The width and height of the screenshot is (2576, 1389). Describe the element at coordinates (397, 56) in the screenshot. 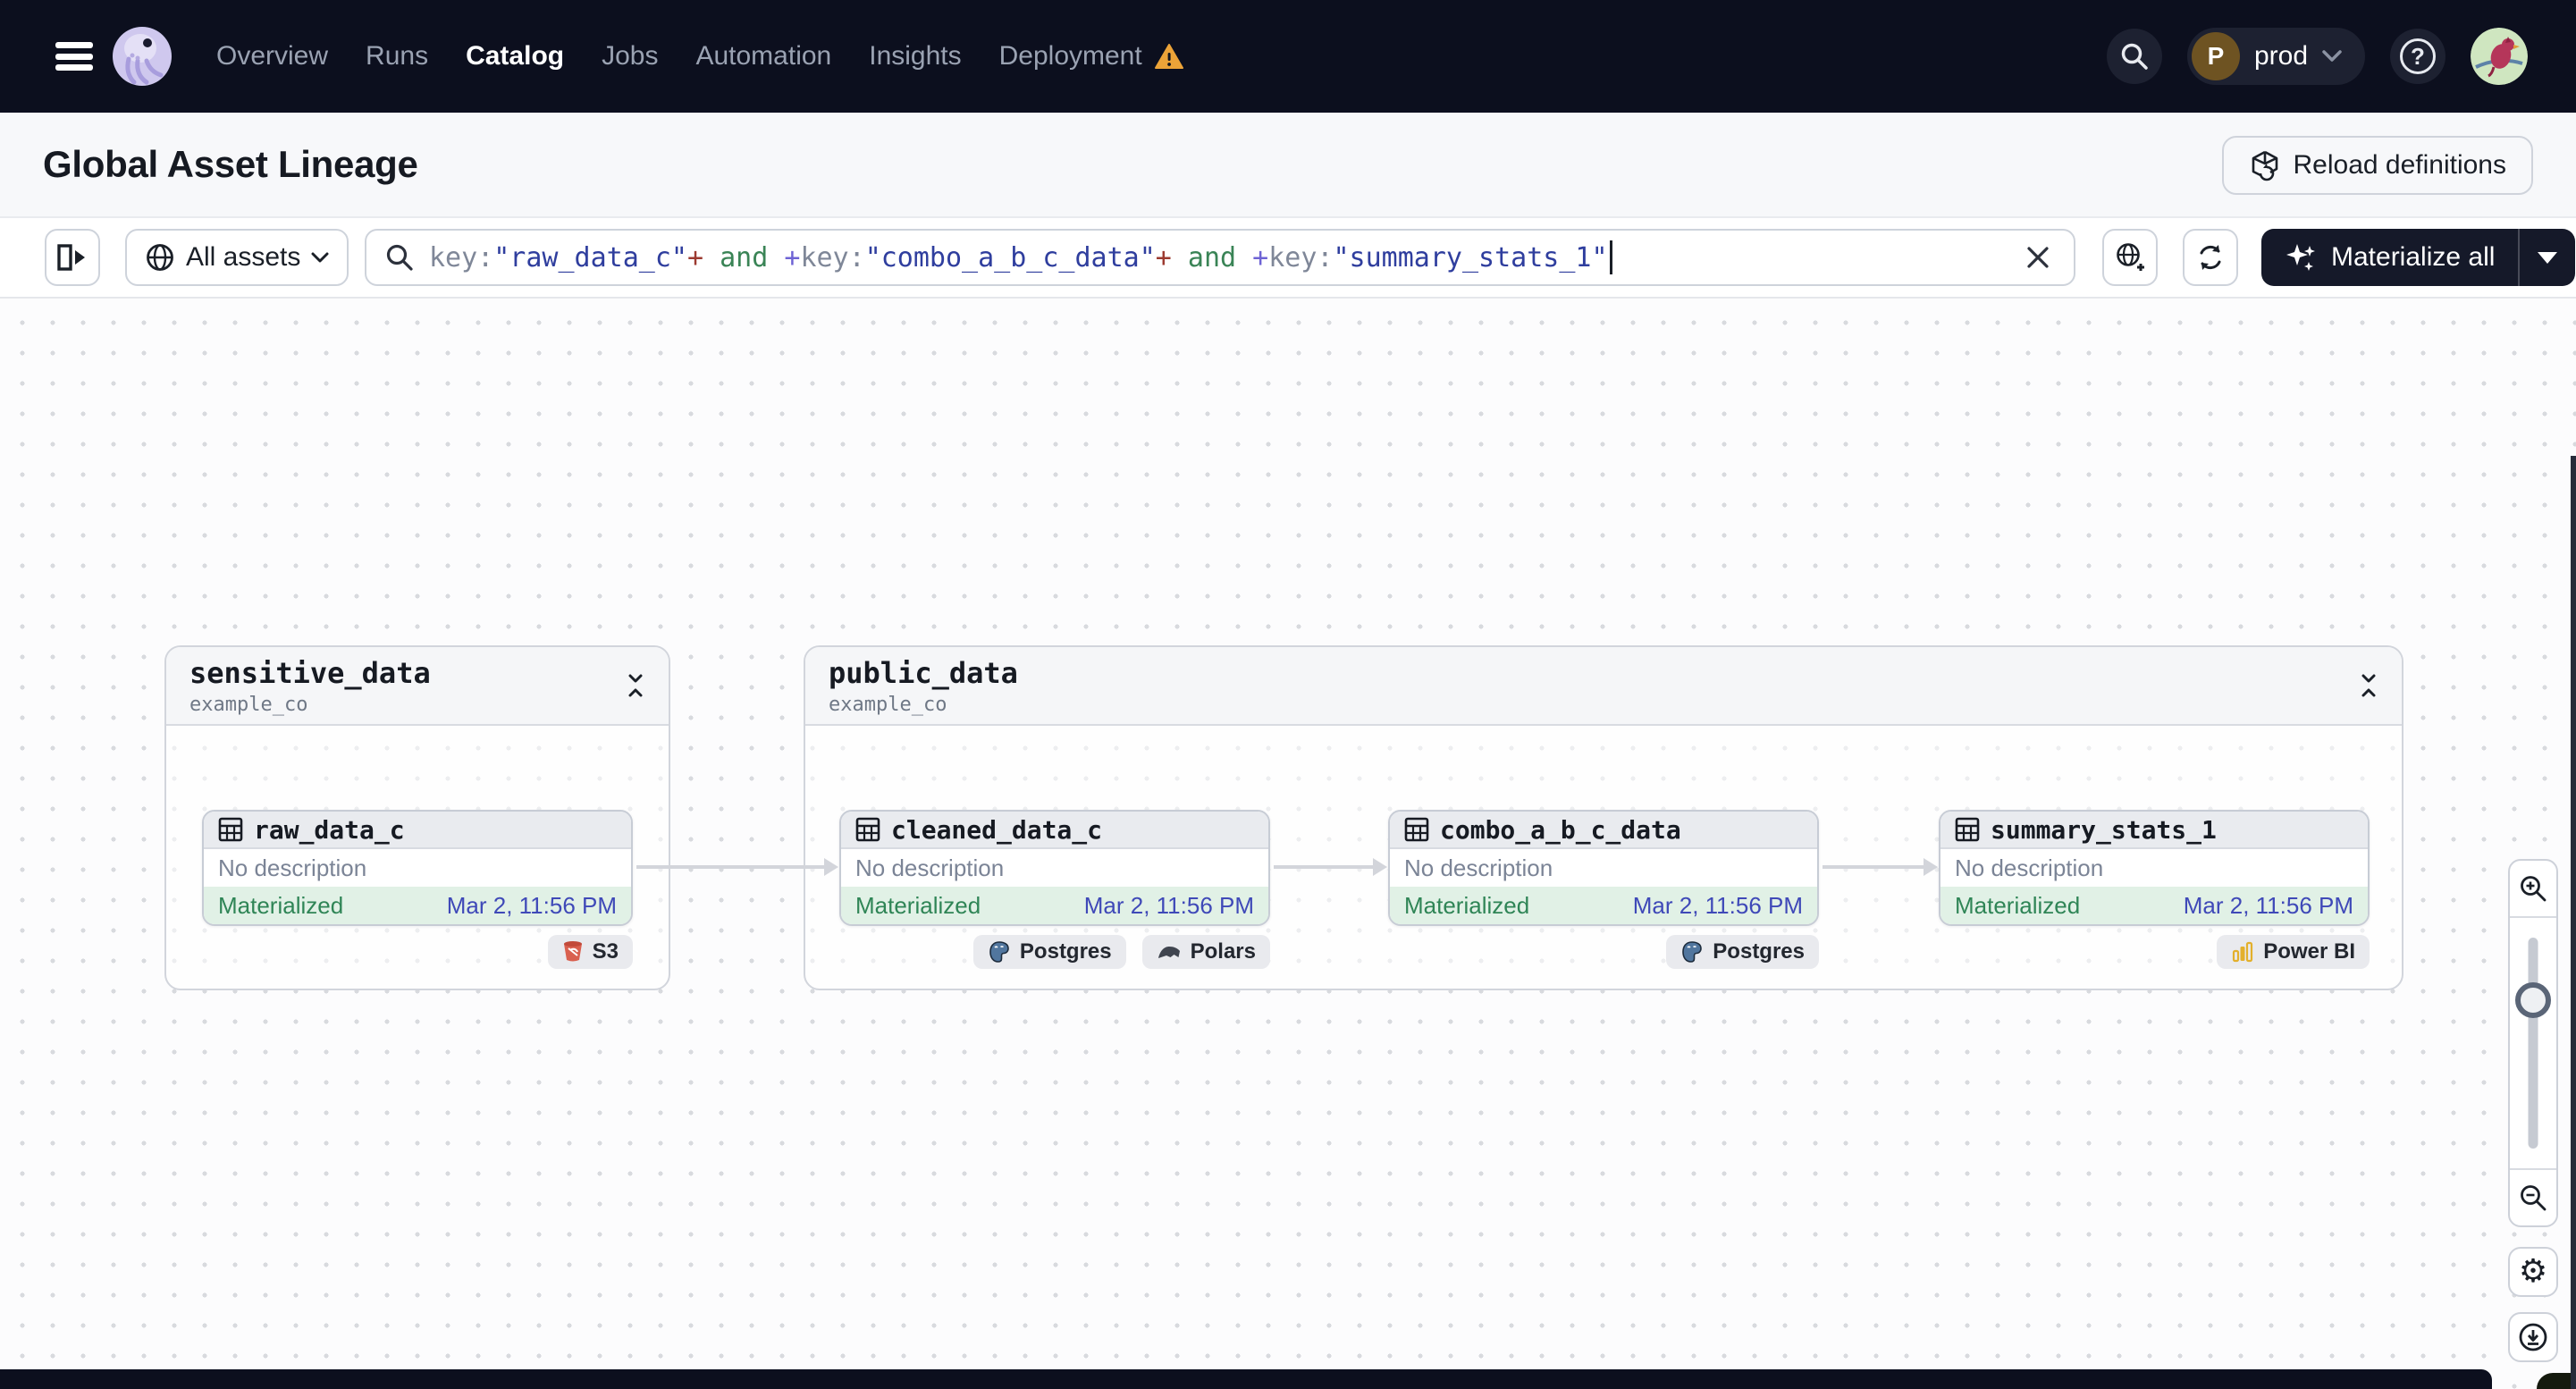

I see `nav-item-runs: Runs` at that location.